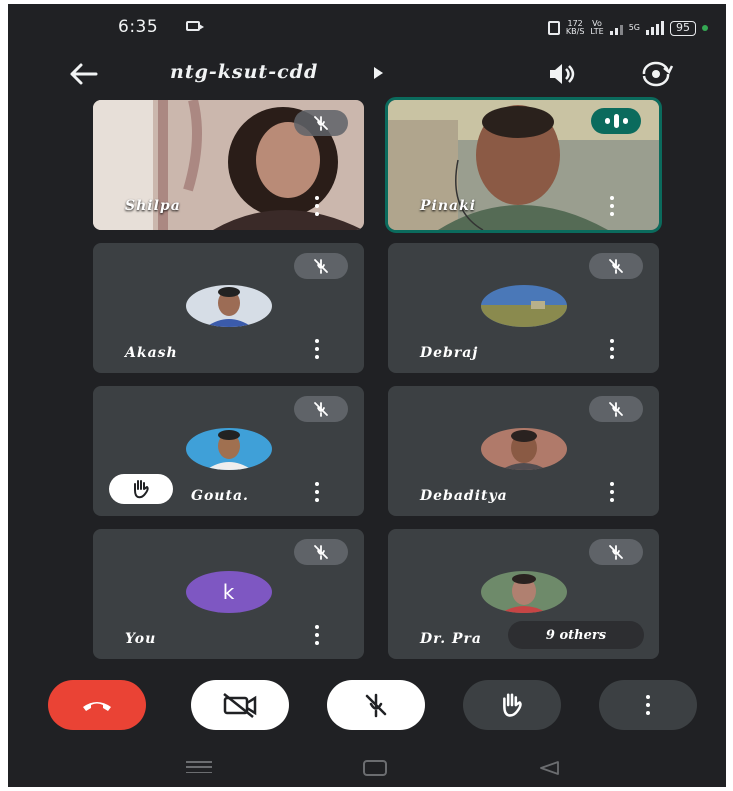 The width and height of the screenshot is (733, 791). I want to click on recents-icon, so click(199, 767).